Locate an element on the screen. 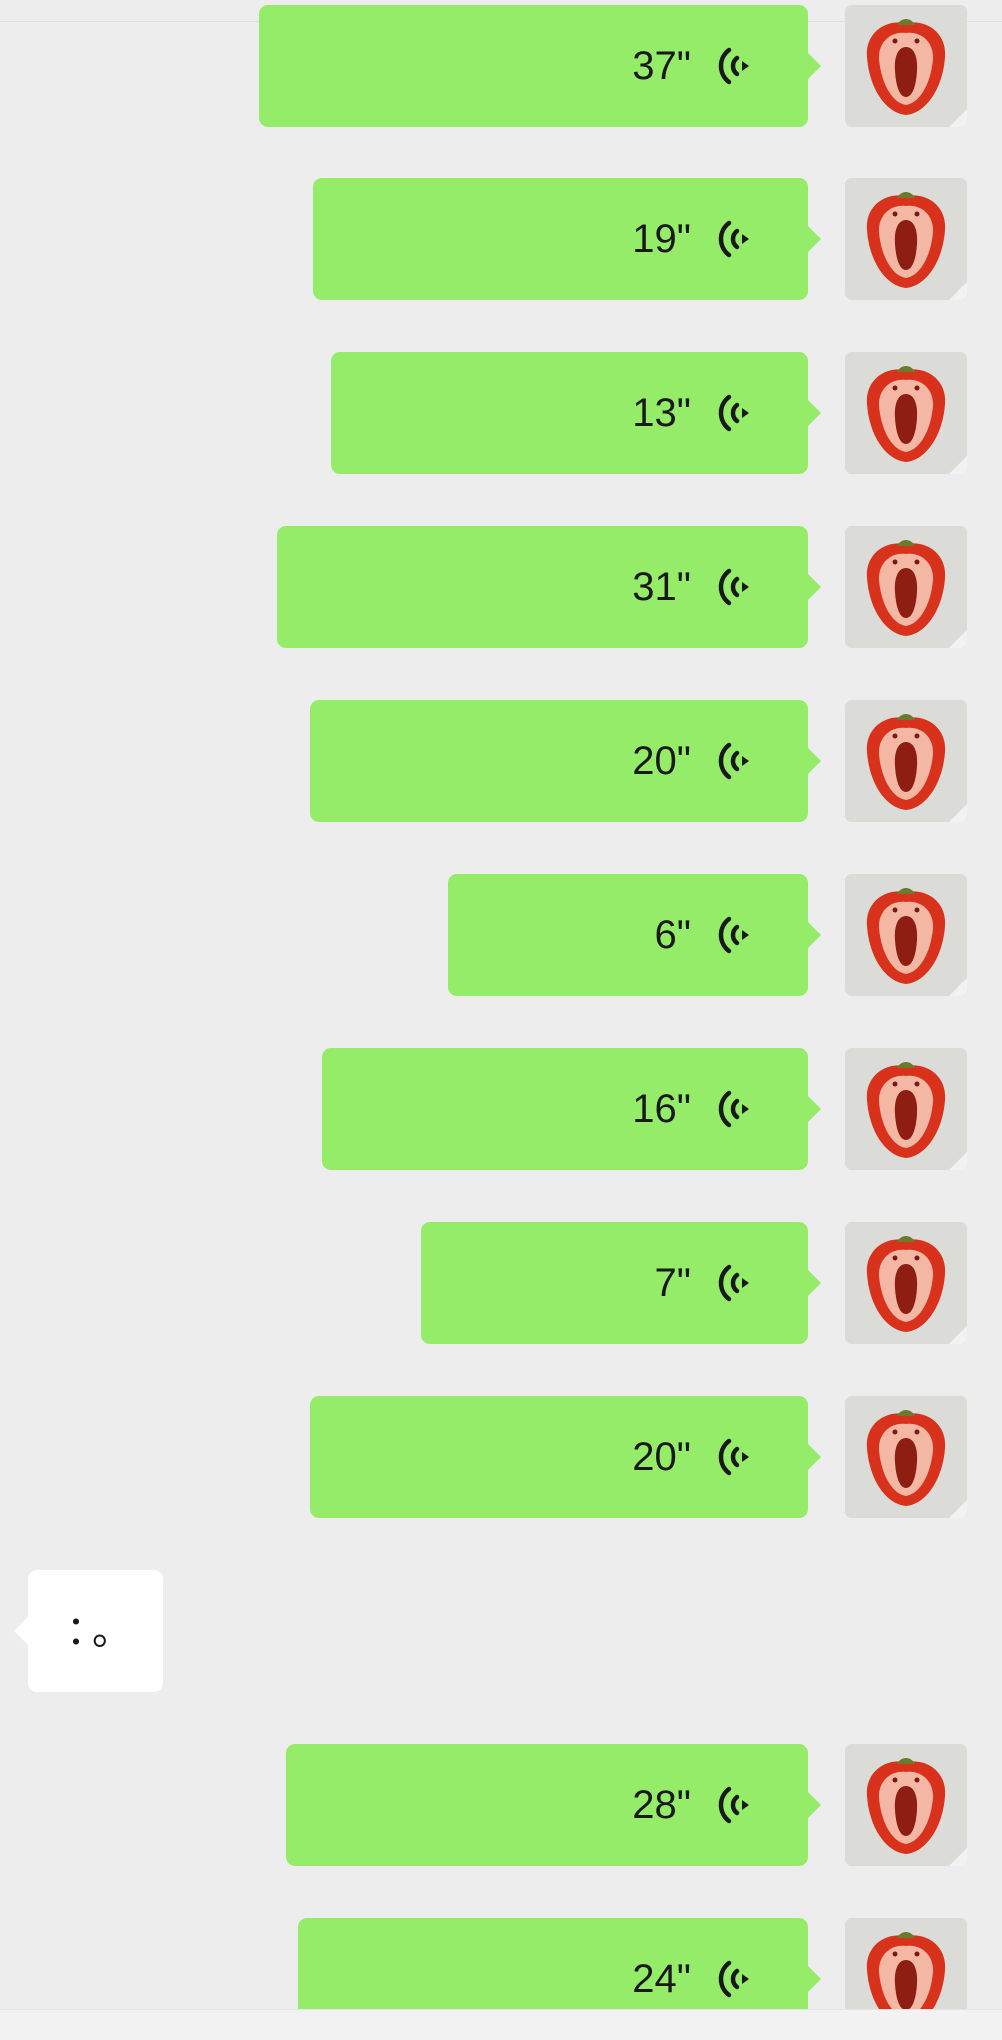 Image resolution: width=1002 pixels, height=2040 pixels. voice-duration: 31" is located at coordinates (661, 587).